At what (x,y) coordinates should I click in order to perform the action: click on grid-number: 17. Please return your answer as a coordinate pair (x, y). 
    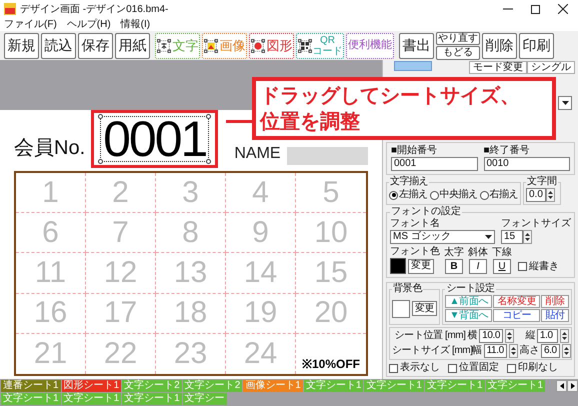
    Looking at the image, I should click on (121, 313).